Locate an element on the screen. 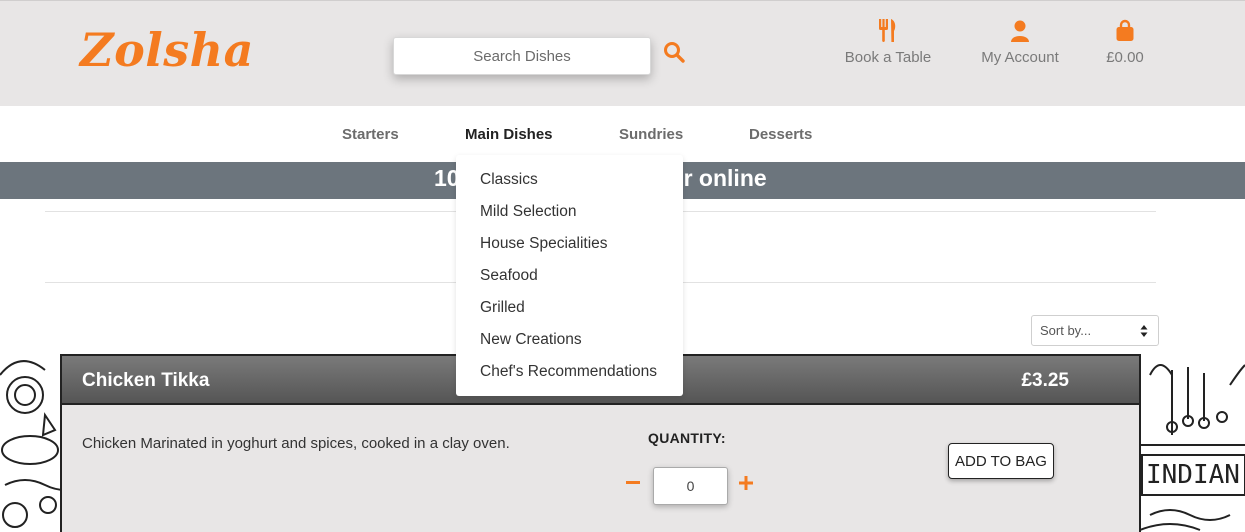 The height and width of the screenshot is (532, 1245). shopping-bag-link: £0.00 is located at coordinates (1125, 42).